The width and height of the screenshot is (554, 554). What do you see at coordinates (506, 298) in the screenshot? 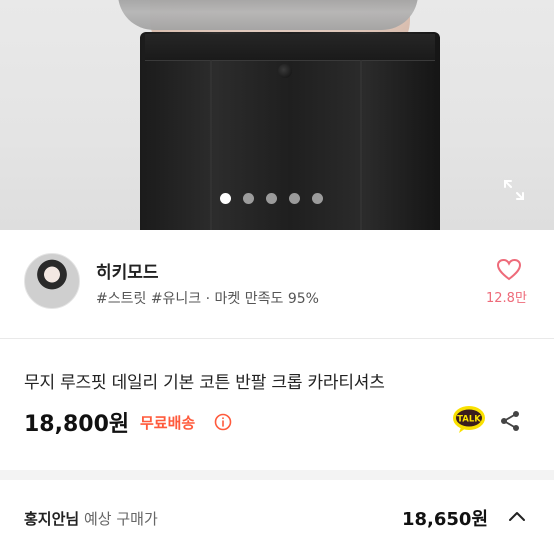
I see `like-count: 12.8만` at bounding box center [506, 298].